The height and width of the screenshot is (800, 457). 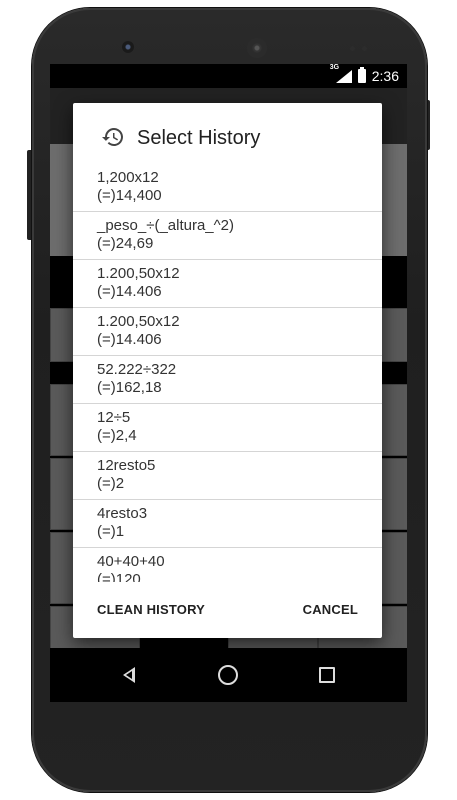 I want to click on history-result: (=)2, so click(x=111, y=483).